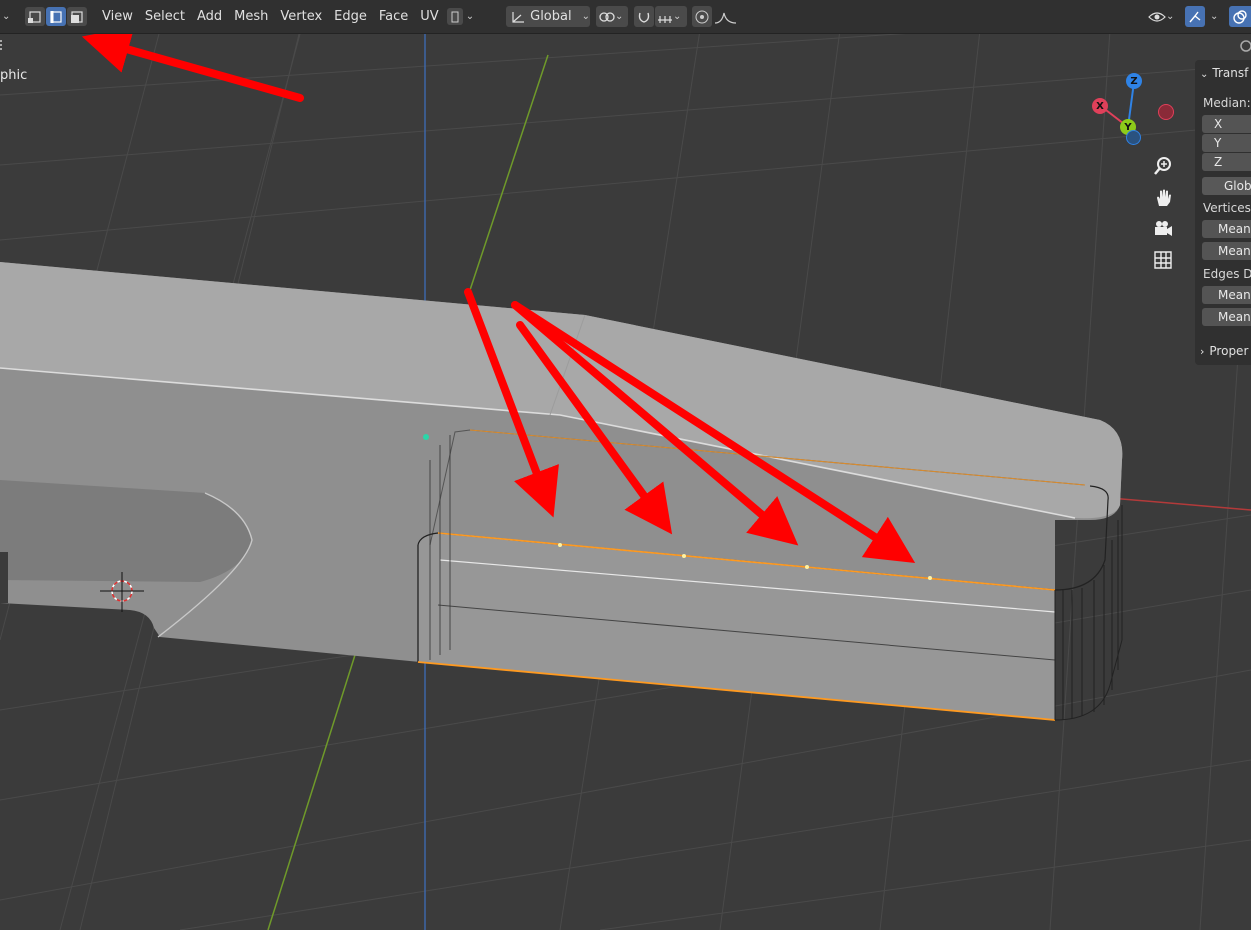 Image resolution: width=1251 pixels, height=930 pixels. I want to click on toolbar-collapse-icon, so click(3, 45).